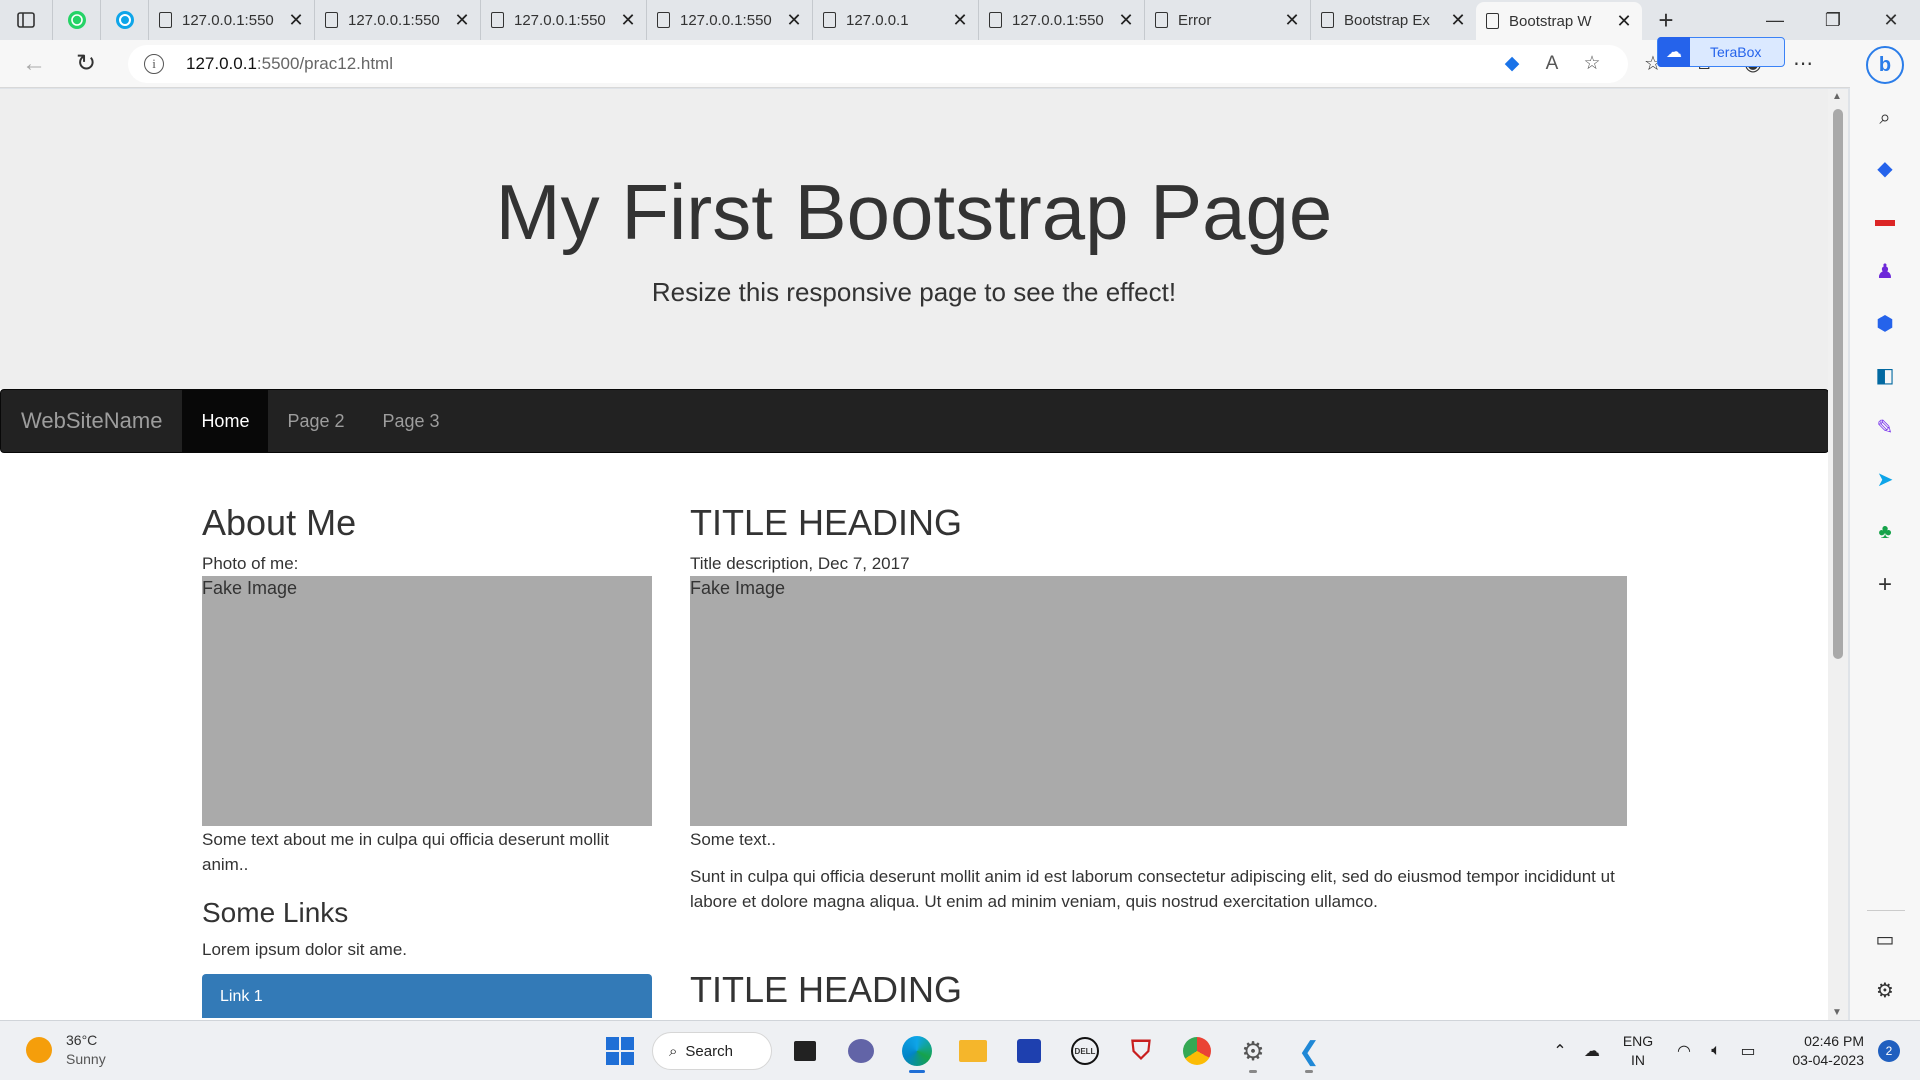 The image size is (1920, 1080). I want to click on onedrive-cloud-icon: ☁, so click(1592, 1051).